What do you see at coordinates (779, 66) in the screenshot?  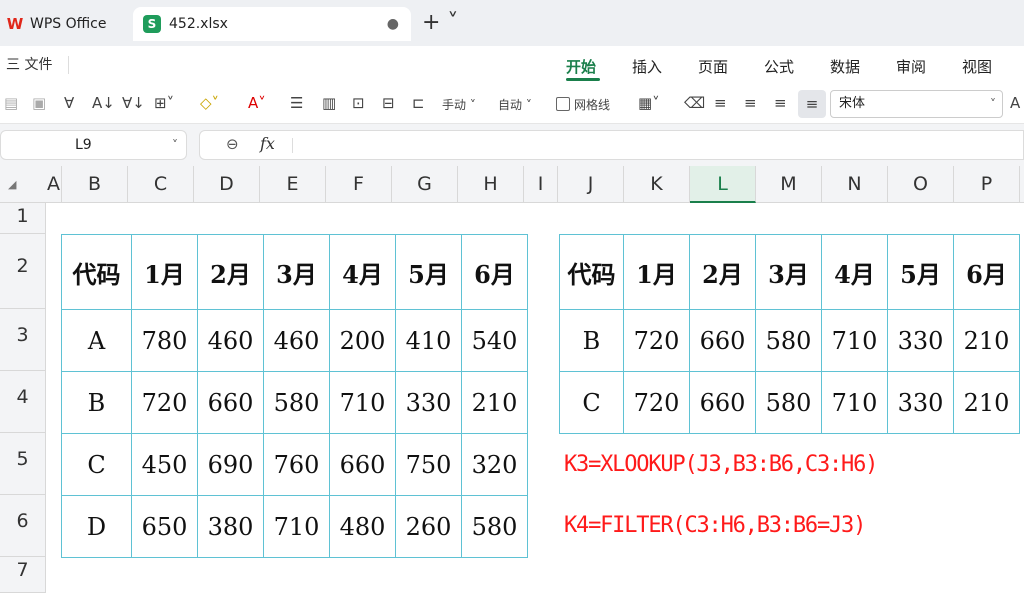 I see `ribbon-tab-formula: 公式` at bounding box center [779, 66].